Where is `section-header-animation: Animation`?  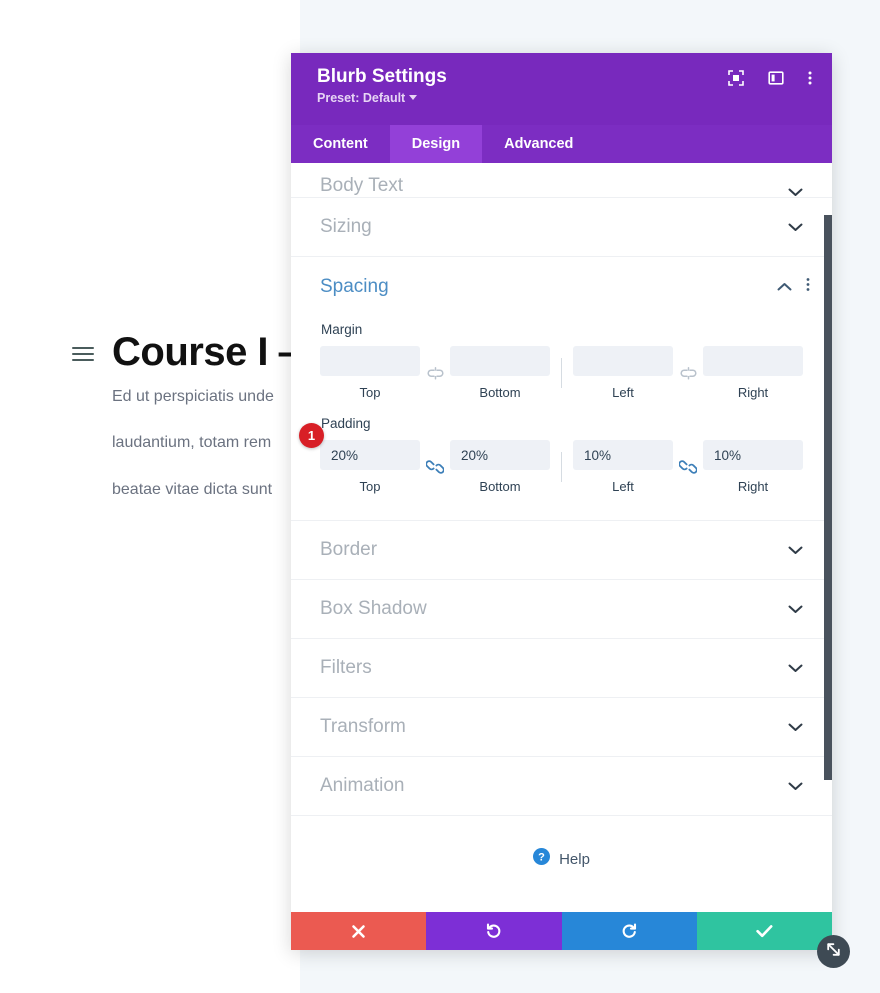
section-header-animation: Animation is located at coordinates (561, 786).